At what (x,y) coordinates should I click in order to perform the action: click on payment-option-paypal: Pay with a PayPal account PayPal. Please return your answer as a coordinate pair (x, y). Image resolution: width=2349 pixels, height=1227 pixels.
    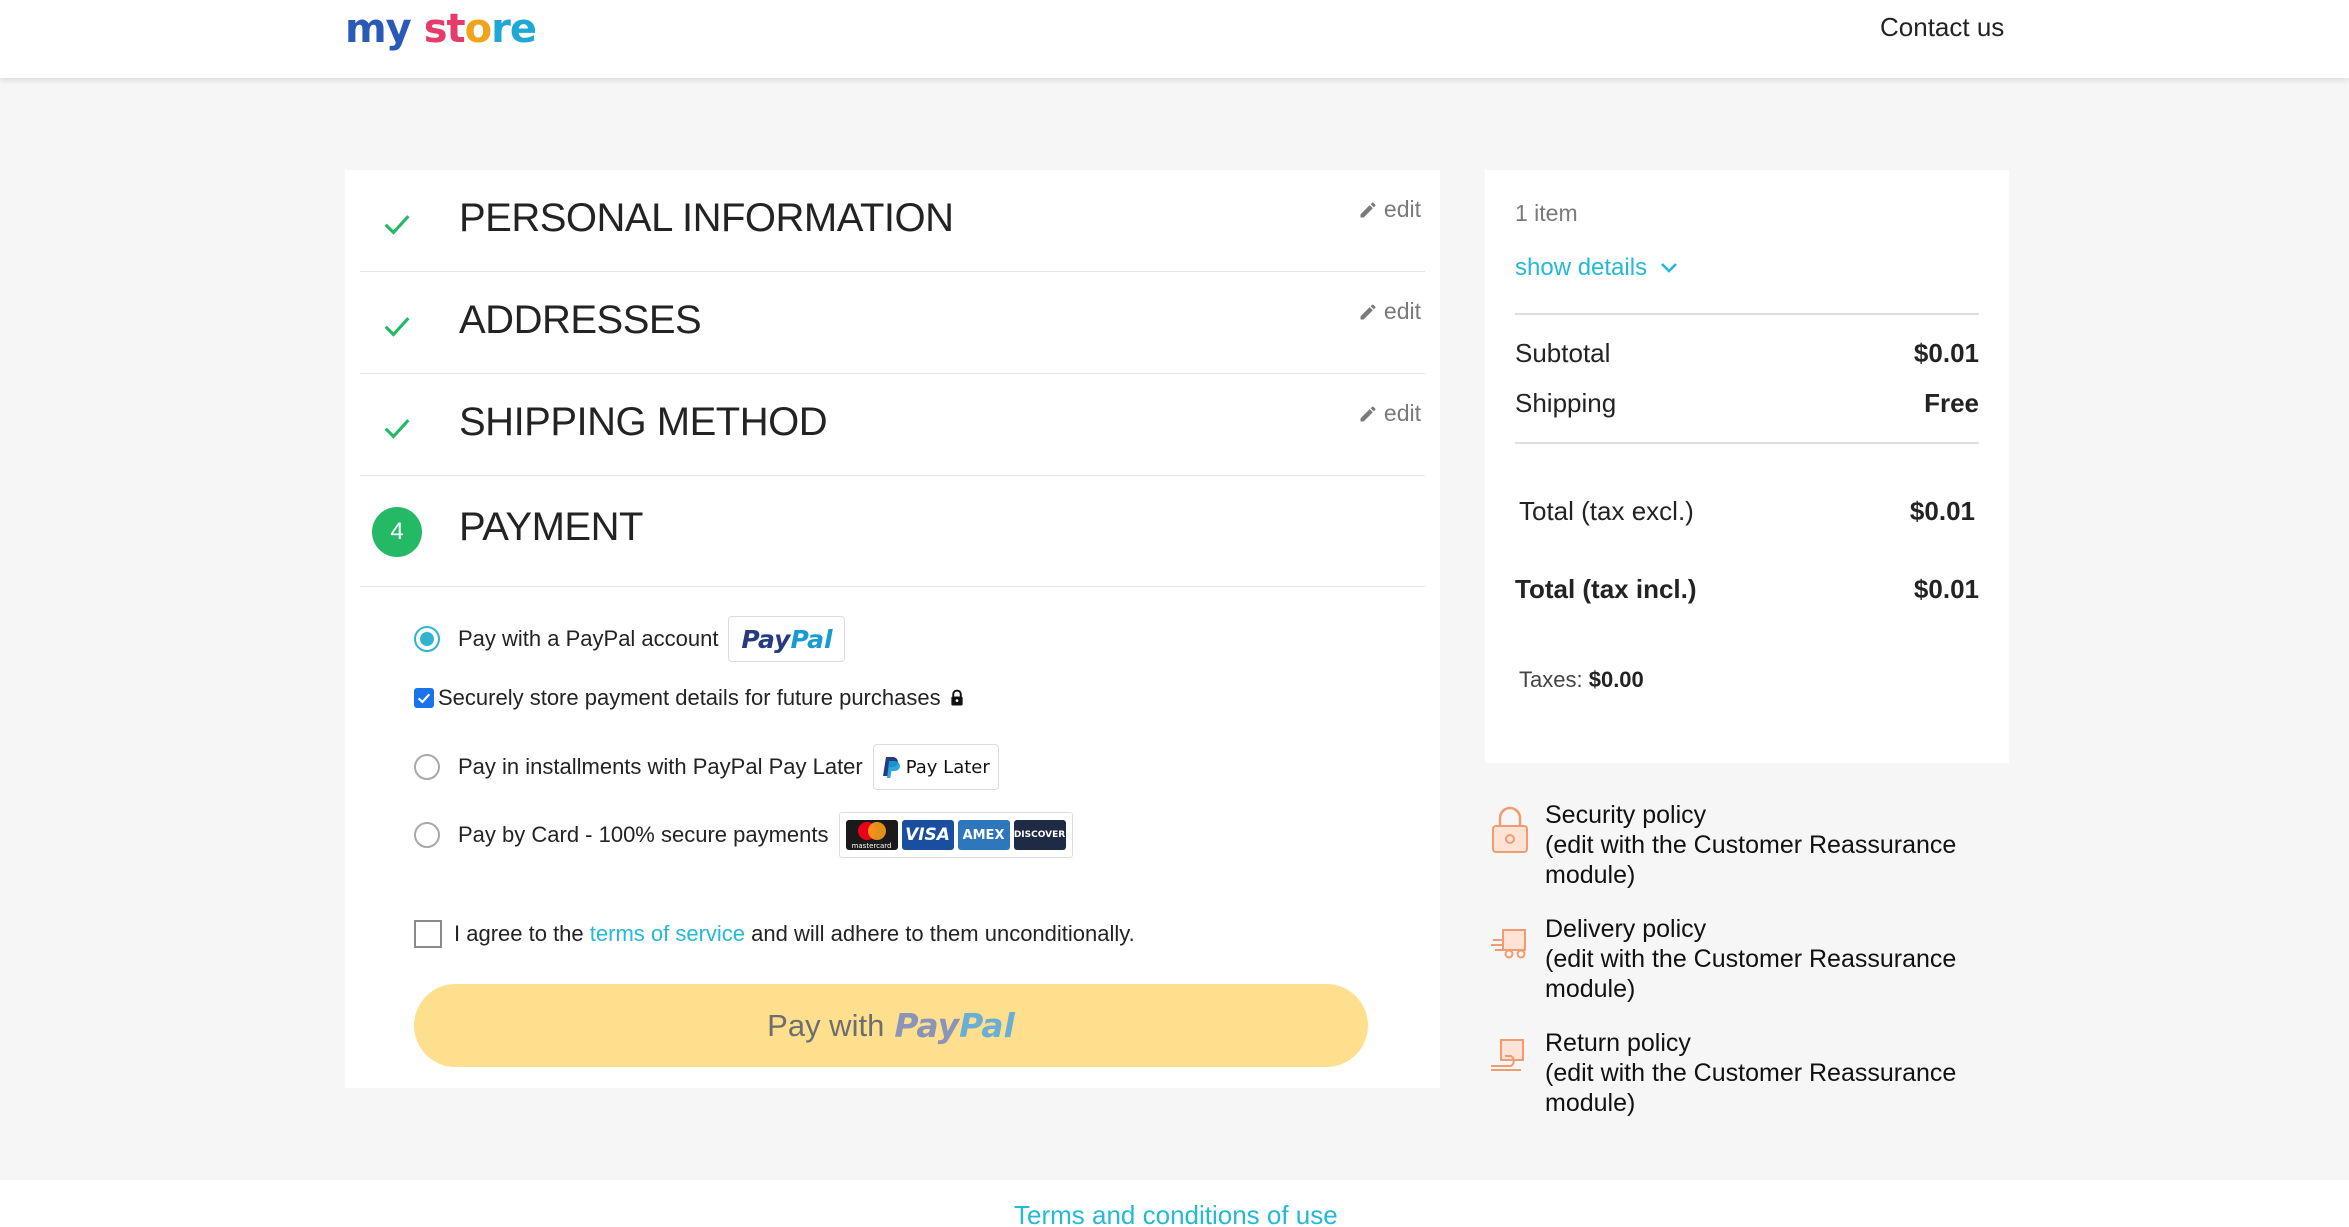
    Looking at the image, I should click on (630, 639).